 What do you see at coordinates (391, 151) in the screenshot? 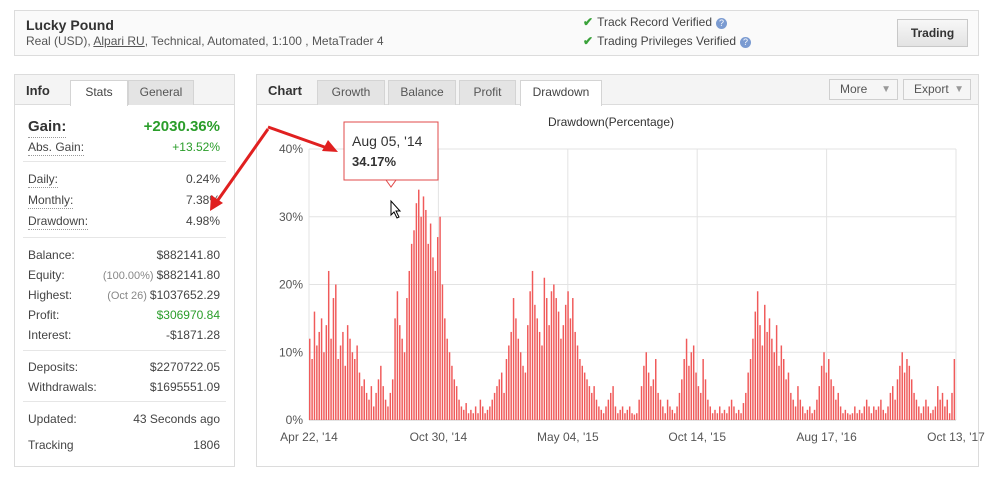
I see `tooltip-box` at bounding box center [391, 151].